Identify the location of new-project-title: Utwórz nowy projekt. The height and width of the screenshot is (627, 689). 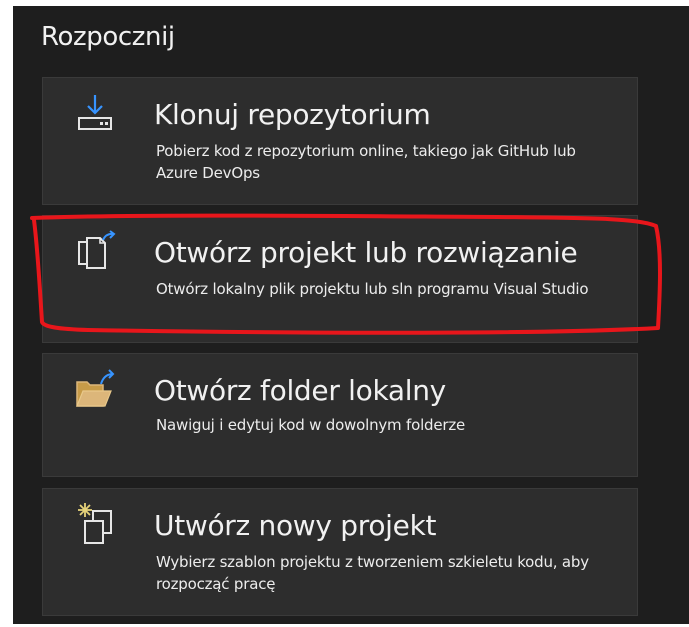
(295, 525).